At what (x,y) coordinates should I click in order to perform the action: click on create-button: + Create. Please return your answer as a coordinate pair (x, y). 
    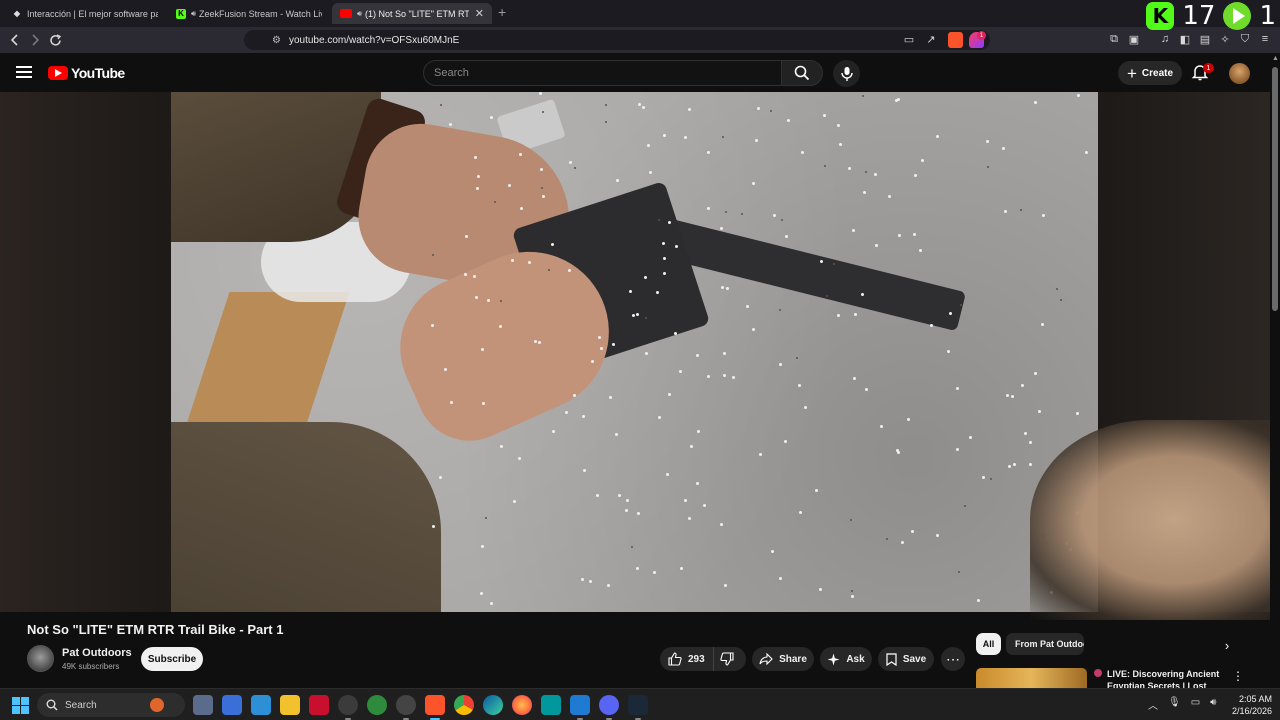
    Looking at the image, I should click on (1150, 73).